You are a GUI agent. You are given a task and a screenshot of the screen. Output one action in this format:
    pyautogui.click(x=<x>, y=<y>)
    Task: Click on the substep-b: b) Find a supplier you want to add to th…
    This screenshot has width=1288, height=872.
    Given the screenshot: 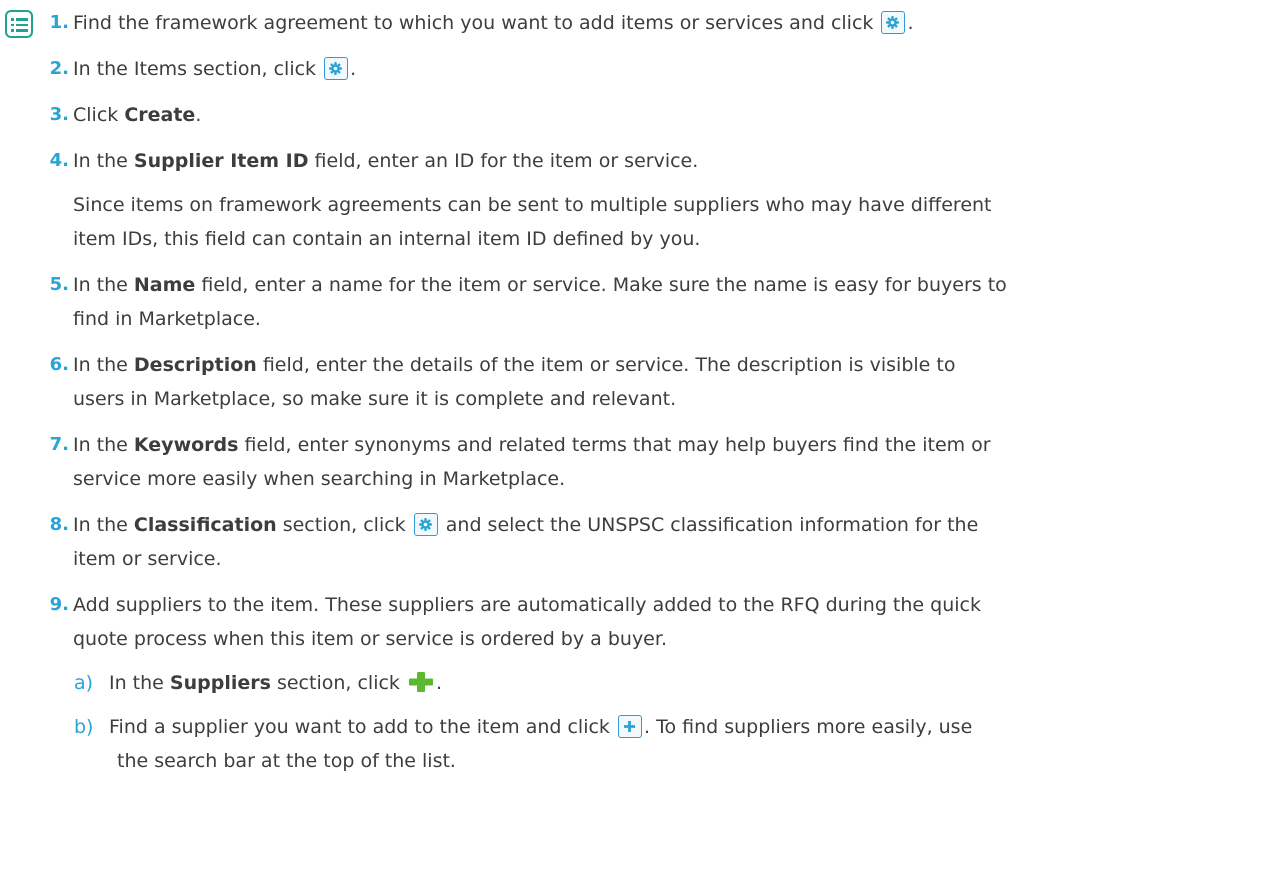 What is the action you would take?
    pyautogui.click(x=676, y=744)
    